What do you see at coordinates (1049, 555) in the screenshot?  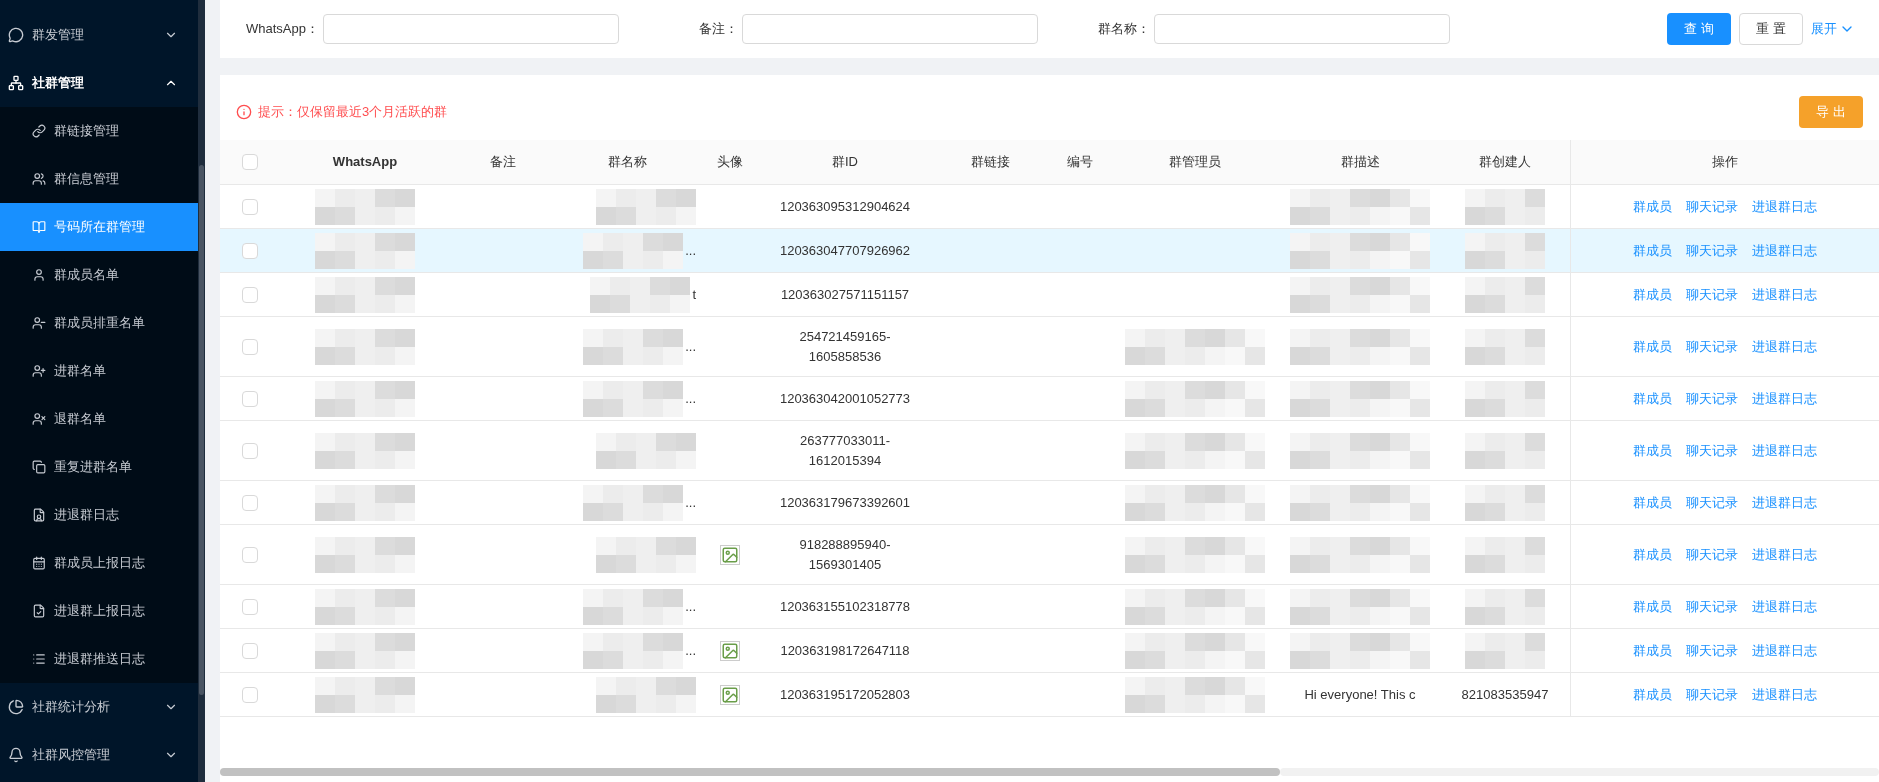 I see `table-row: 918288895940-1569301405 群成员 聊天记录 进退群日志` at bounding box center [1049, 555].